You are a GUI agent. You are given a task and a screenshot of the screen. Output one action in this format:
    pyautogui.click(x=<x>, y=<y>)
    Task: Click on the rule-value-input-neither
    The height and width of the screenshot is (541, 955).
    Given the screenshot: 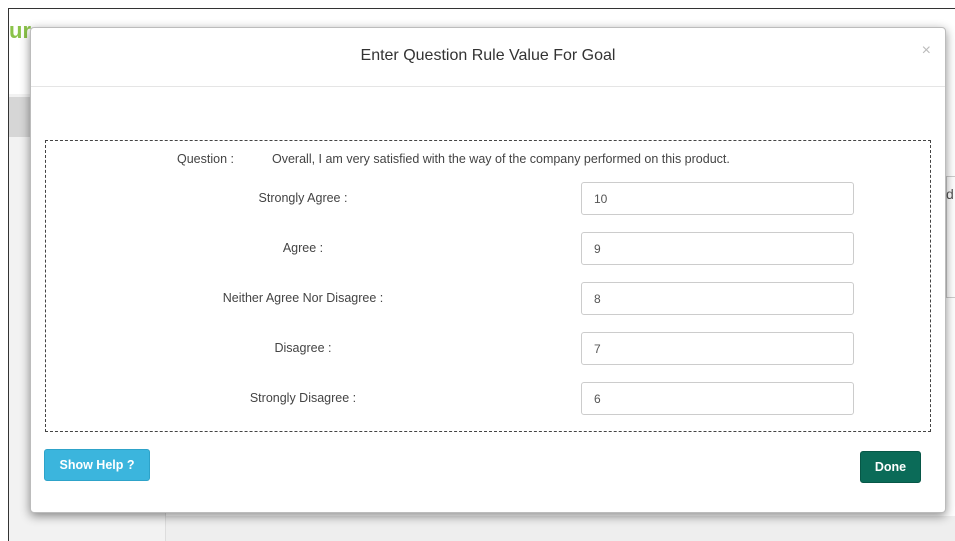 What is the action you would take?
    pyautogui.click(x=717, y=298)
    